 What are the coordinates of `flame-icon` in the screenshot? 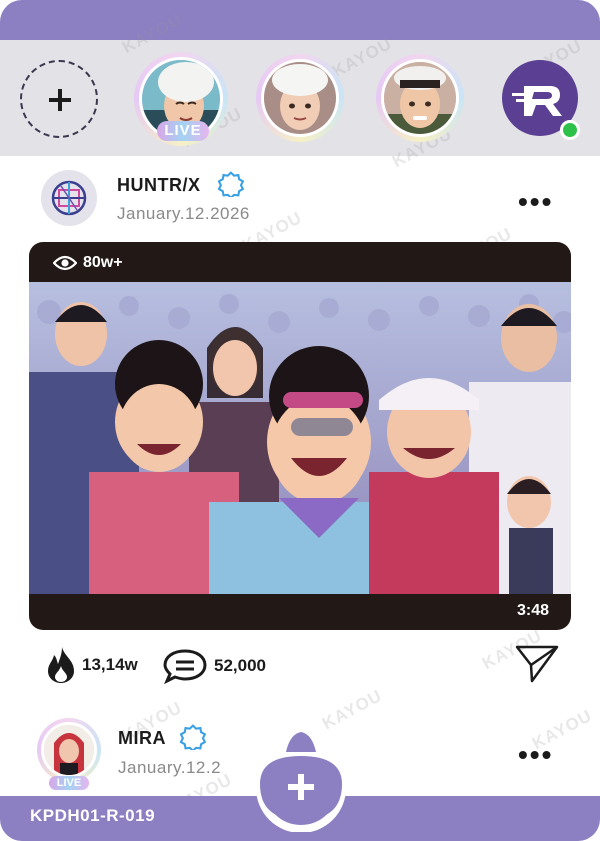 It's located at (61, 665).